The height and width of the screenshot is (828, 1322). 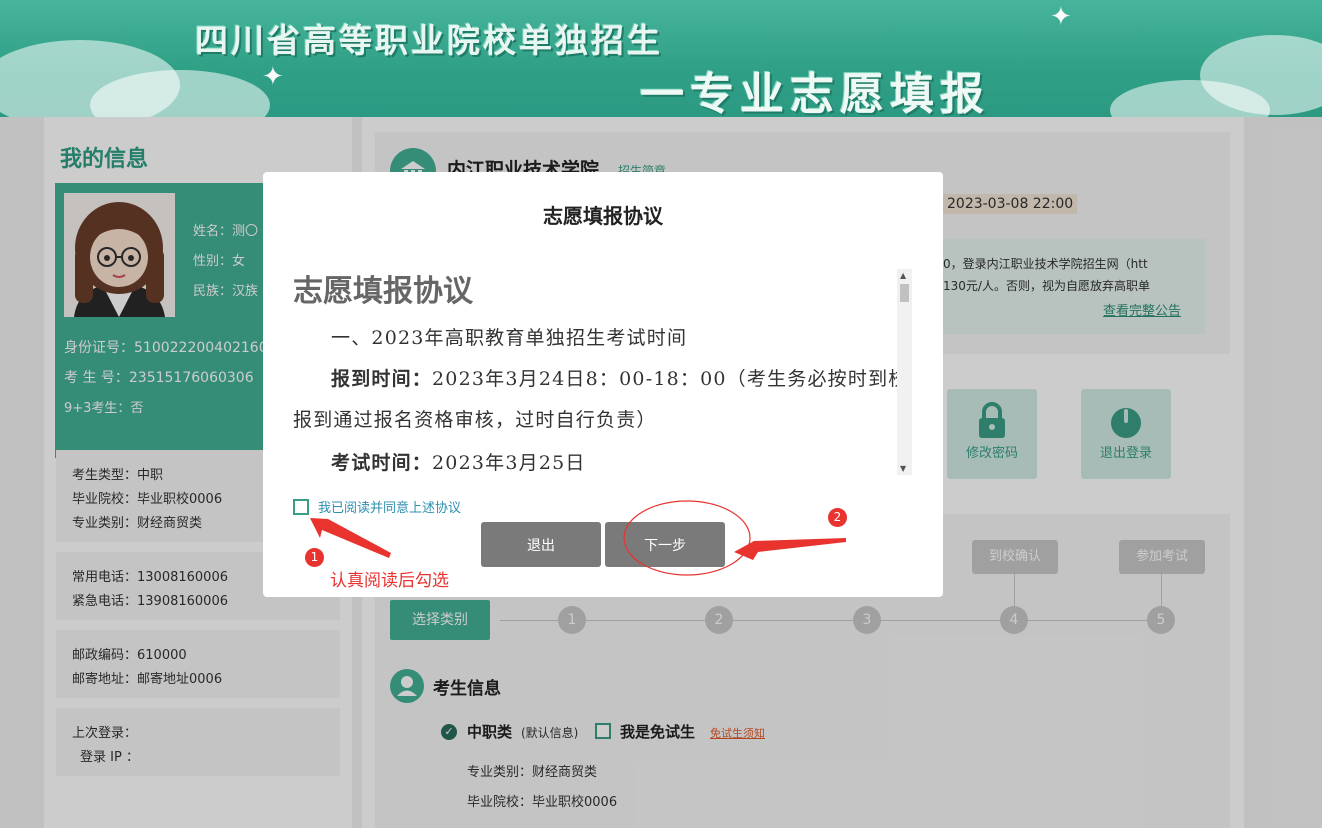 What do you see at coordinates (429, 40) in the screenshot?
I see `banner-title-line1: 四川省高等职业院校单独招生` at bounding box center [429, 40].